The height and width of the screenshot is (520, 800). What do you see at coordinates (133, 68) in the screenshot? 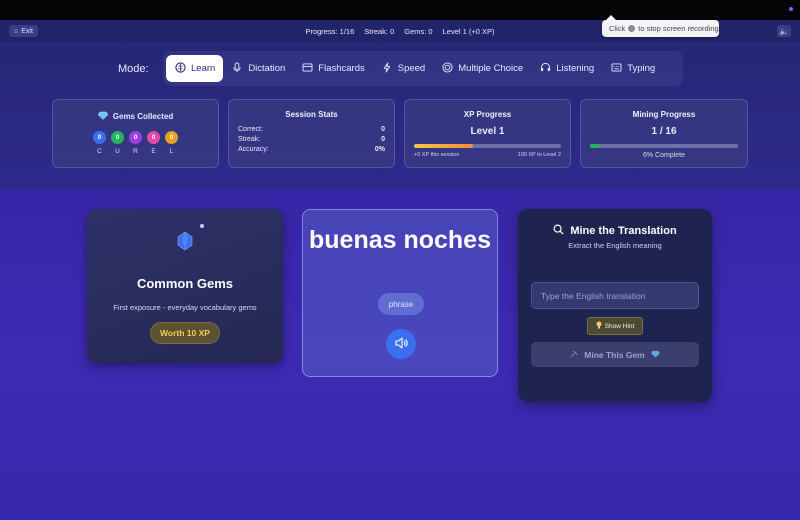
I see `mode-label: Mode:` at bounding box center [133, 68].